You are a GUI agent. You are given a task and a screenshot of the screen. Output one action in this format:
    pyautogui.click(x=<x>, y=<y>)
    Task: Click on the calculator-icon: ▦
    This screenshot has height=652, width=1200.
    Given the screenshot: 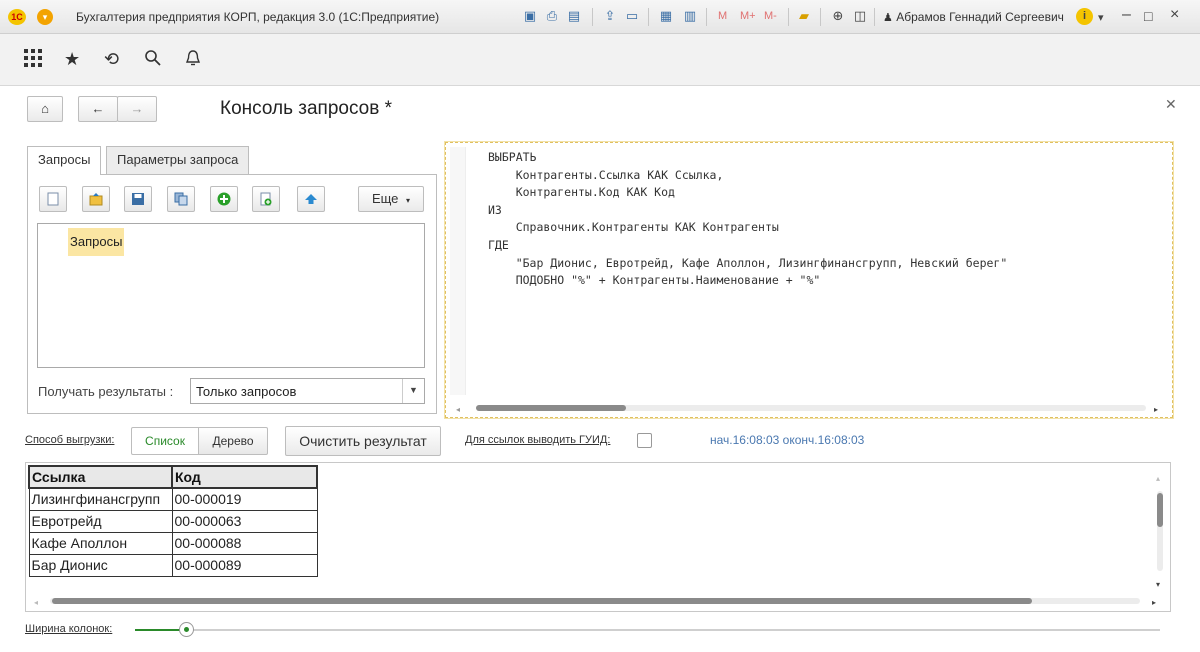 What is the action you would take?
    pyautogui.click(x=666, y=16)
    